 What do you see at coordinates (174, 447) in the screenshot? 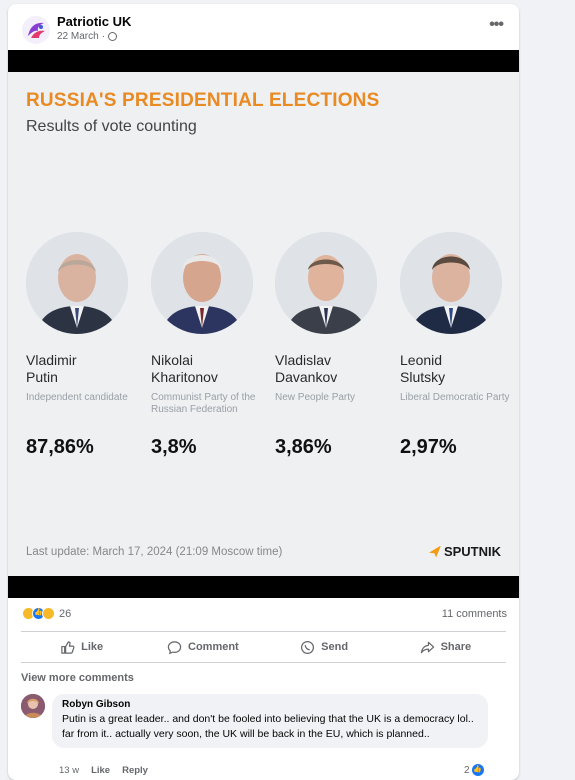
I see `candidate-percent: 3,8%` at bounding box center [174, 447].